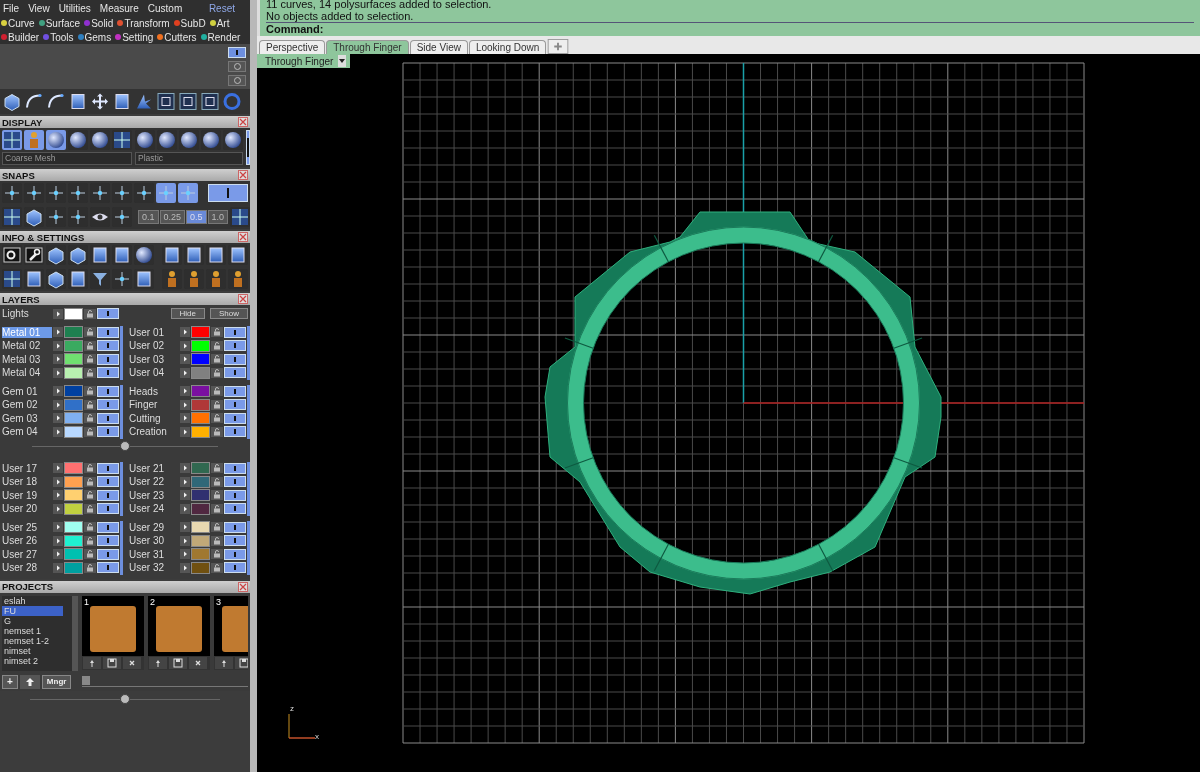 The height and width of the screenshot is (772, 1200). I want to click on snap-step-button: 0.25, so click(172, 217).